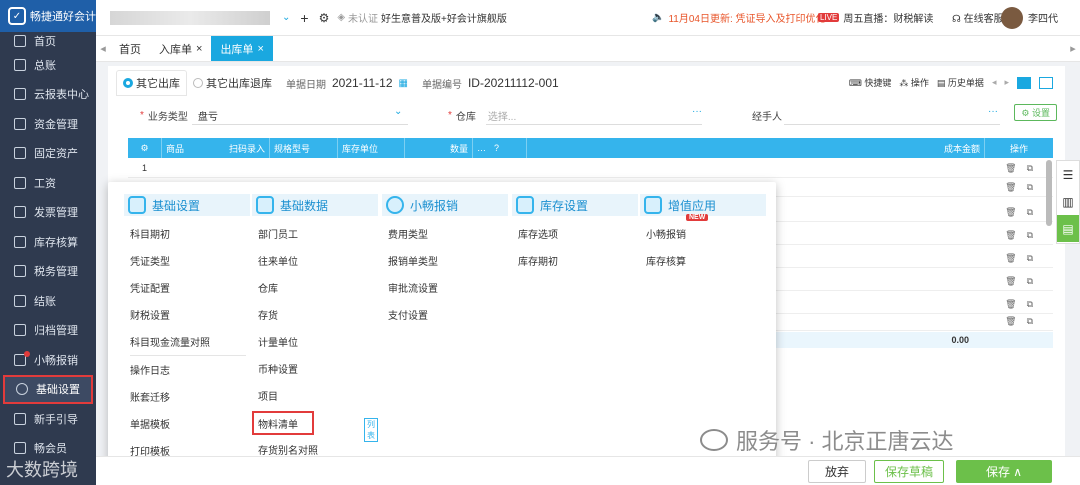  Describe the element at coordinates (48, 301) in the screenshot. I see `sidebar-item-closing: 结账` at that location.